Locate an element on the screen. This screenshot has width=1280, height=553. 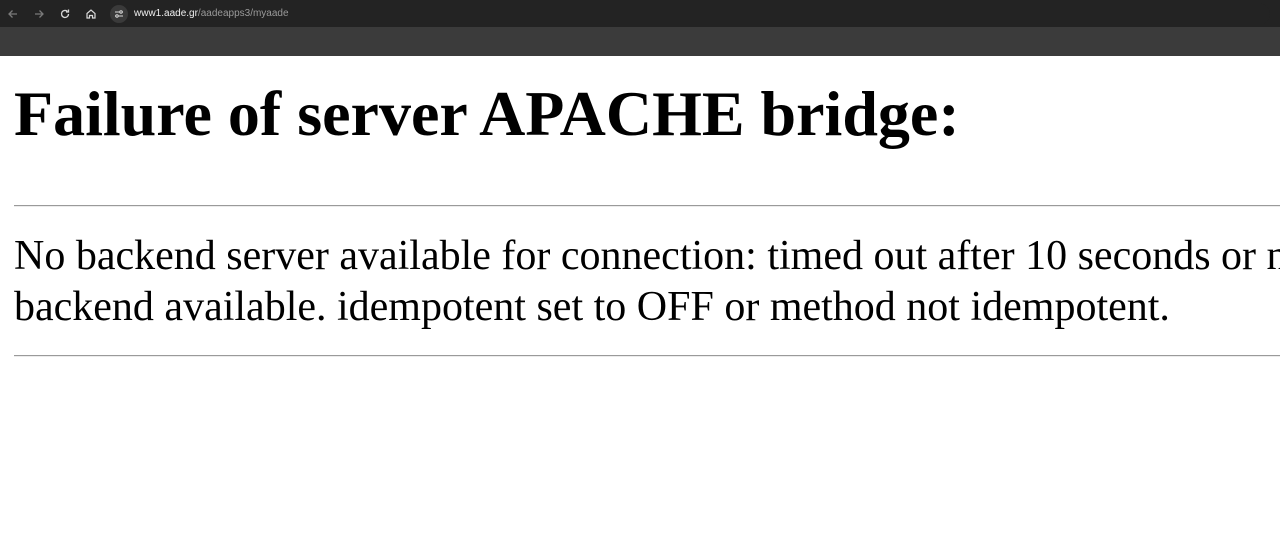
url-path: /aadeapps3/myaade is located at coordinates (243, 13).